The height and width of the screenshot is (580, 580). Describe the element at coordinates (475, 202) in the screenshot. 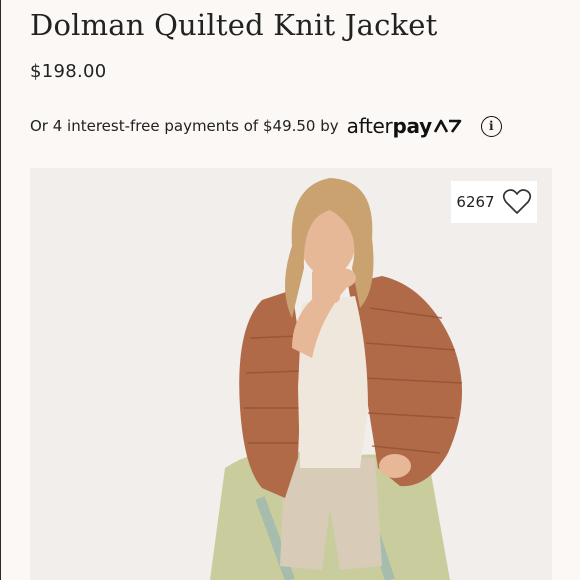

I see `like-count: 6267` at that location.